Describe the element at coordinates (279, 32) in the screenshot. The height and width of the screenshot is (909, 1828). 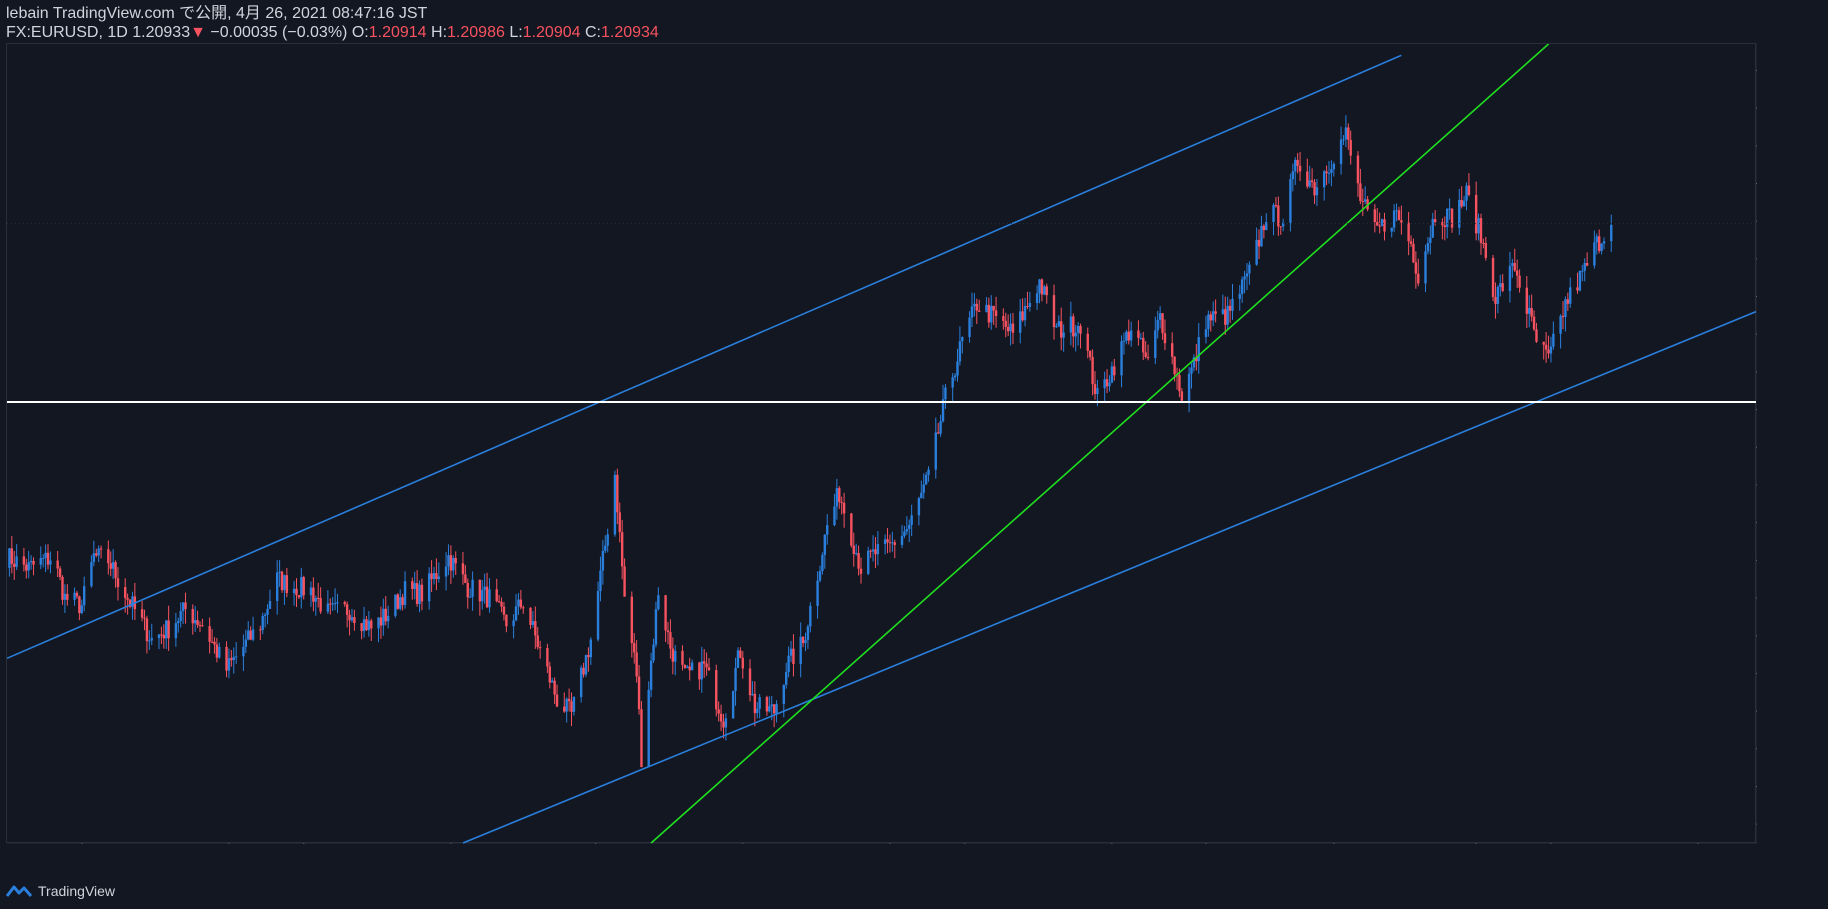
I see `change-value: −0.00035 (−0.03%)` at that location.